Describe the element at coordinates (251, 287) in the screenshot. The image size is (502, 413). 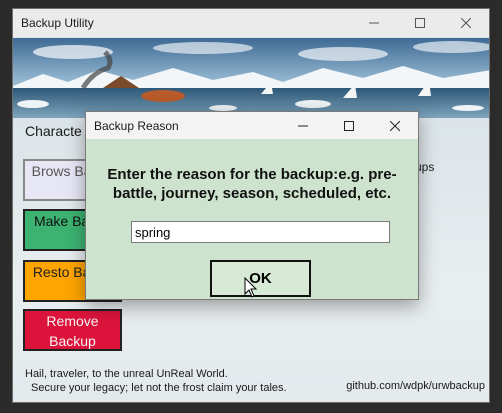
I see `mouse-cursor-icon` at that location.